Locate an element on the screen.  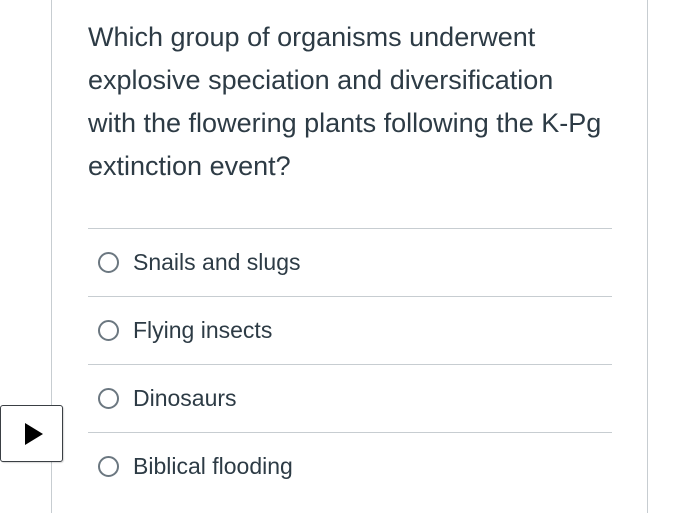
answer-label: Biblical flooding is located at coordinates (213, 466).